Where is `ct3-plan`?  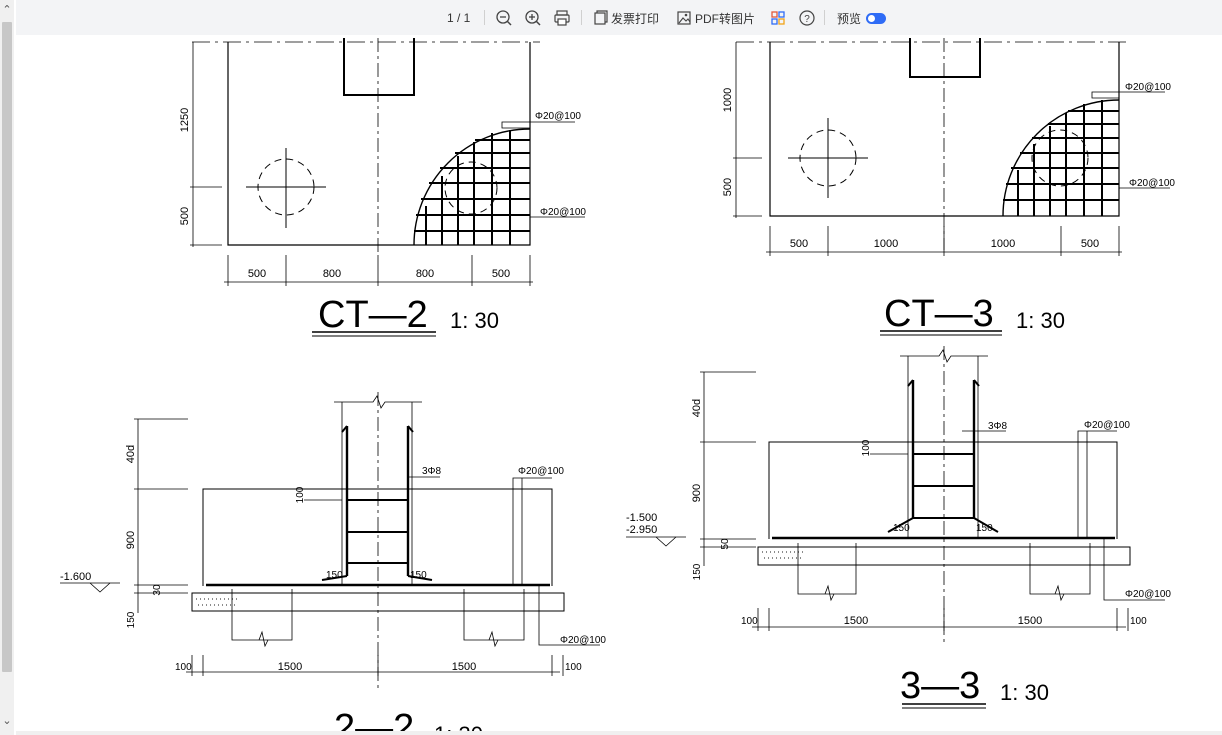 ct3-plan is located at coordinates (951, 187).